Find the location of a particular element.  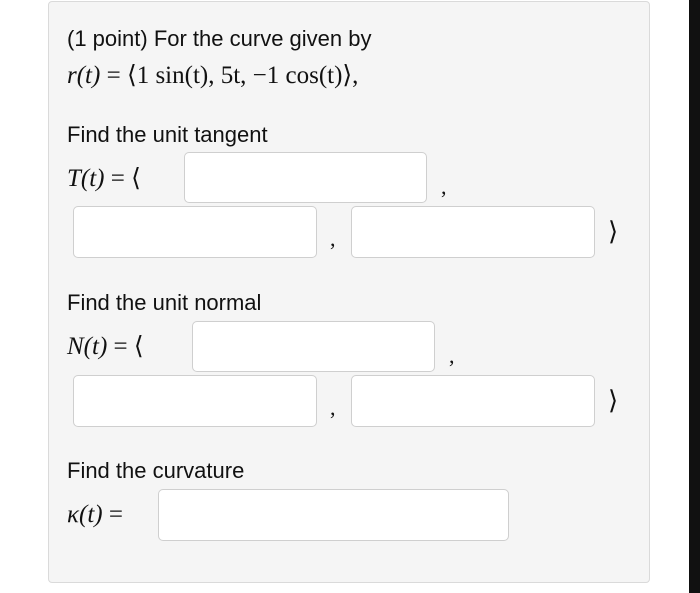

normal-close-bracket: ⟩ is located at coordinates (613, 400).